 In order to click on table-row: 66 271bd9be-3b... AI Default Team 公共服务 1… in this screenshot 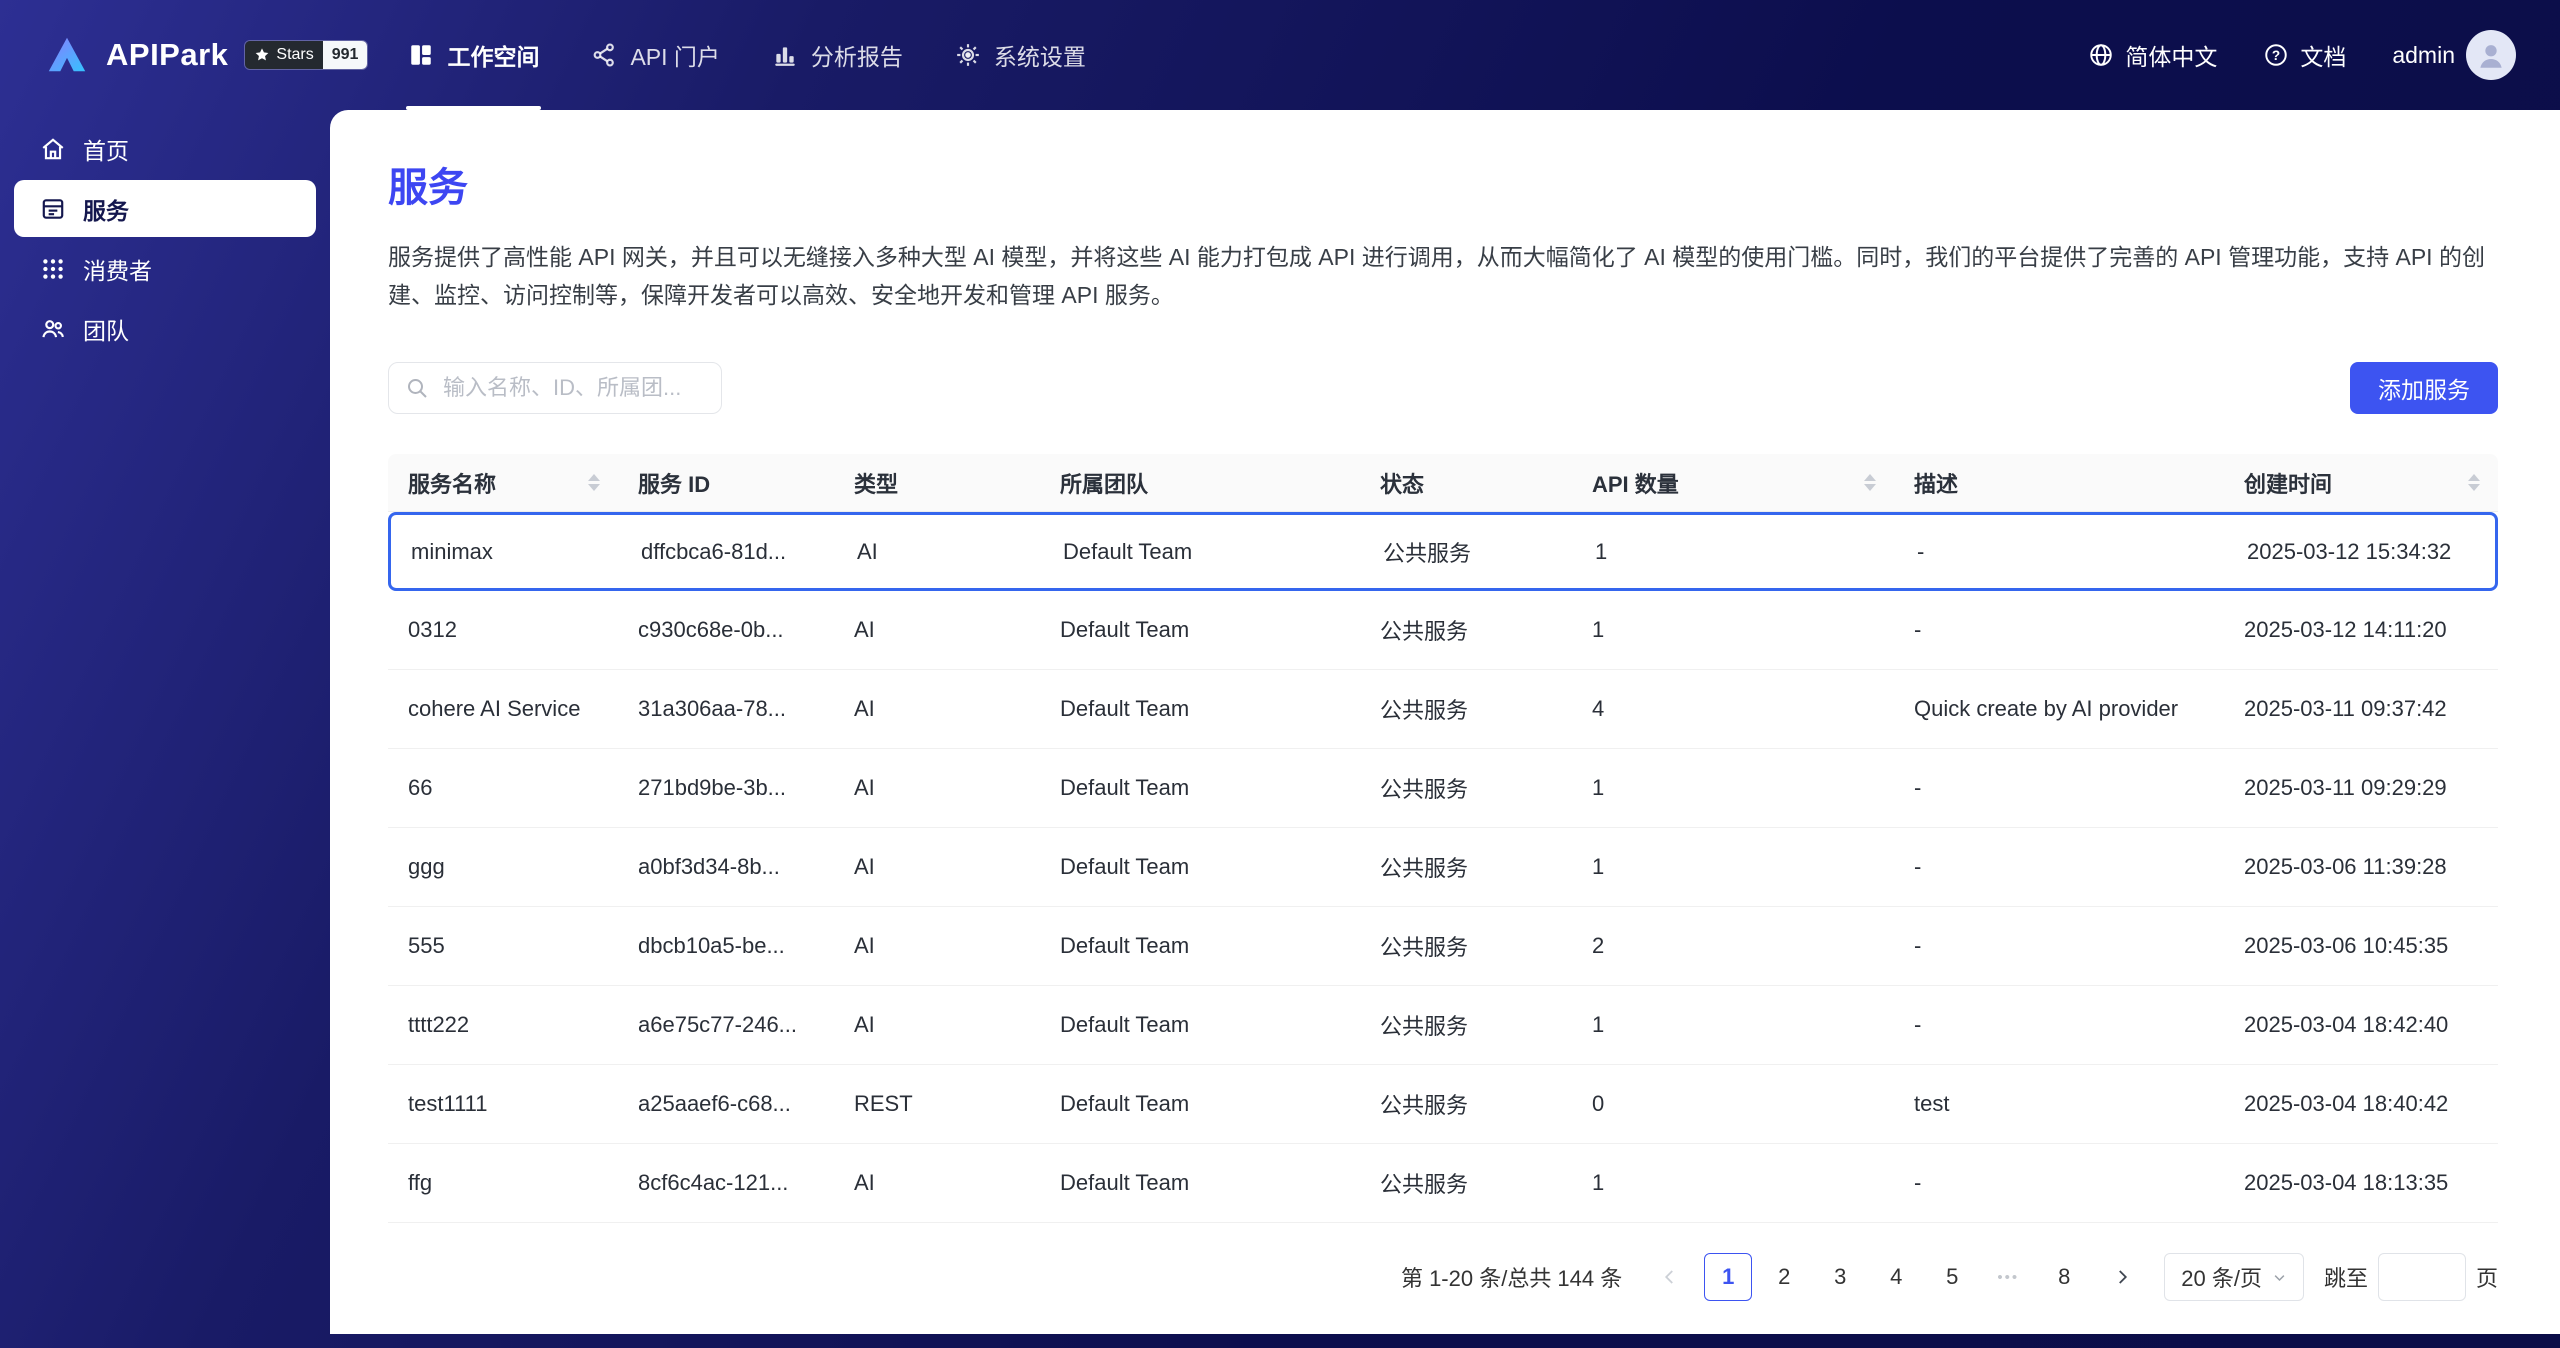, I will do `click(1443, 788)`.